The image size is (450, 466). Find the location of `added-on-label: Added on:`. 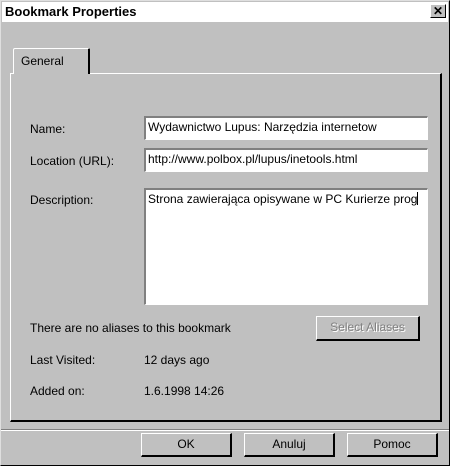

added-on-label: Added on: is located at coordinates (57, 391).